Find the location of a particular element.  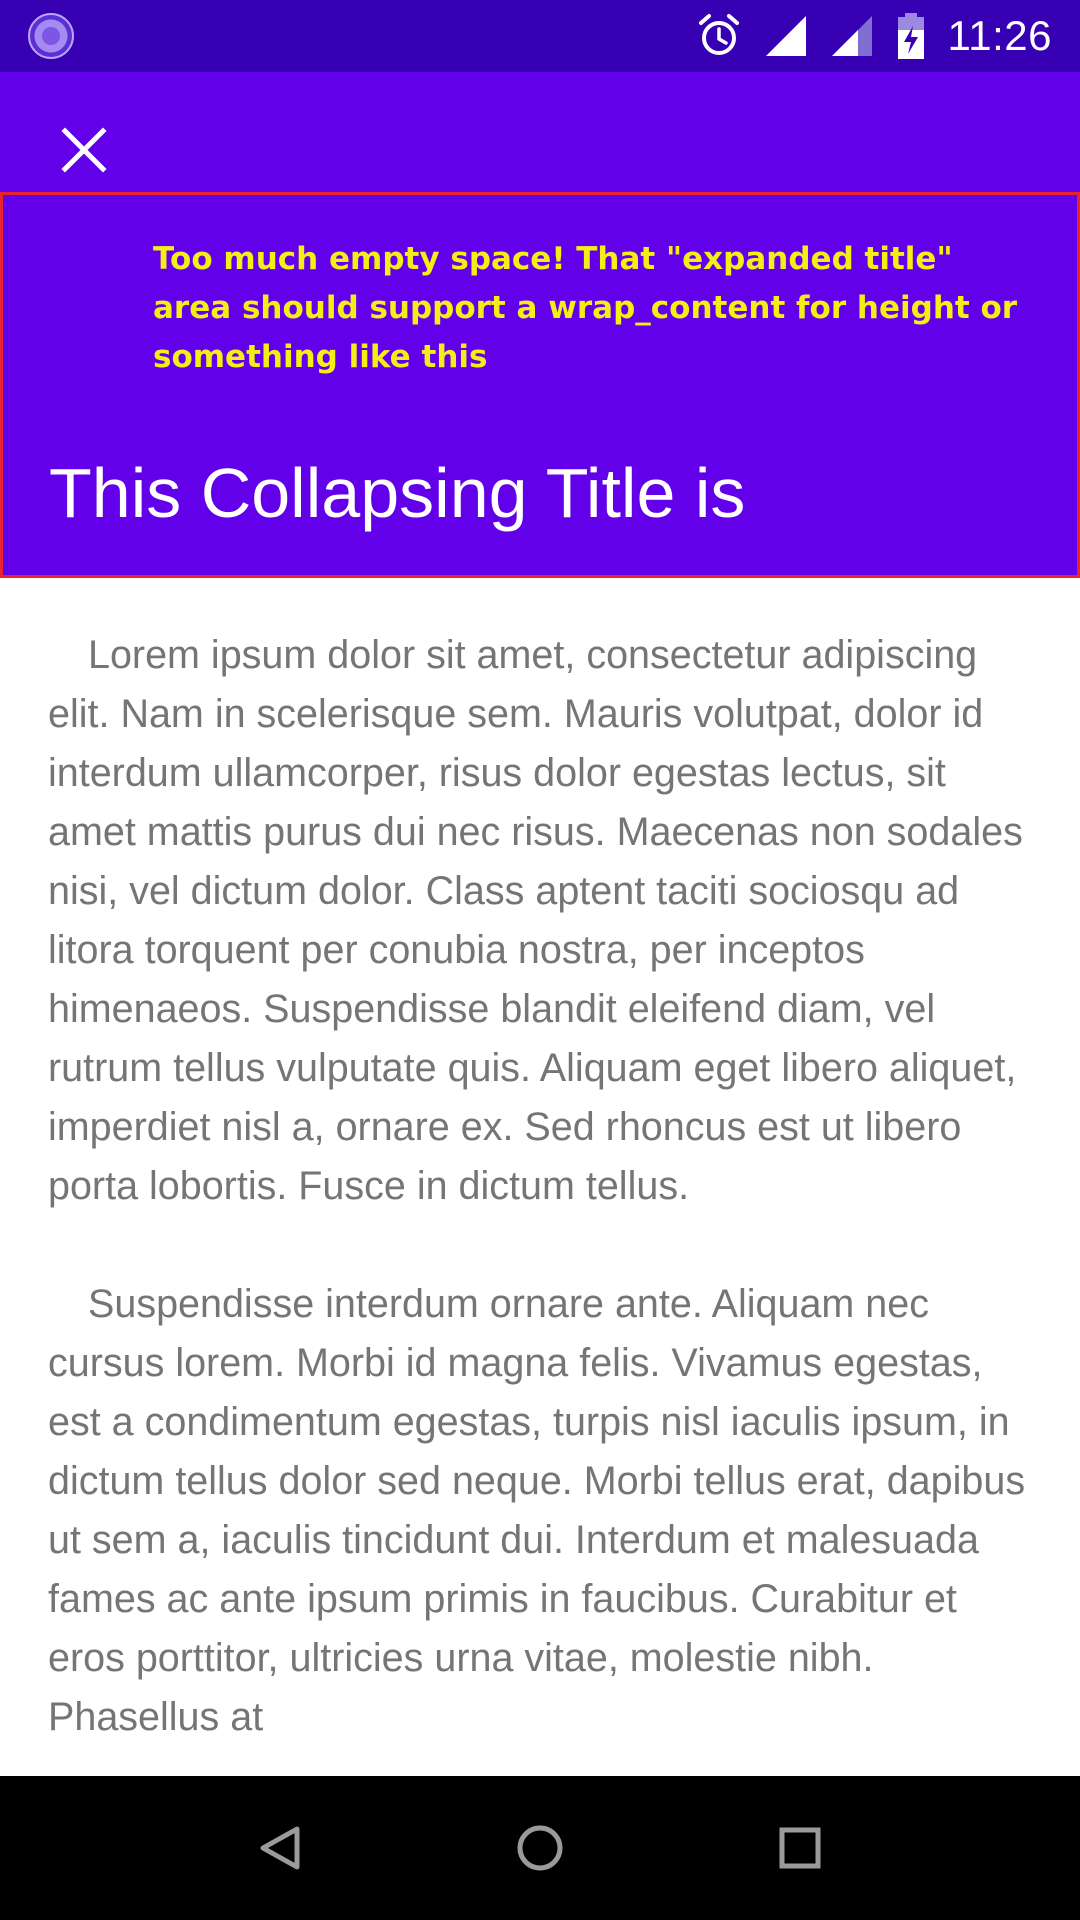

cell-signal-partial-icon is located at coordinates (851, 36).